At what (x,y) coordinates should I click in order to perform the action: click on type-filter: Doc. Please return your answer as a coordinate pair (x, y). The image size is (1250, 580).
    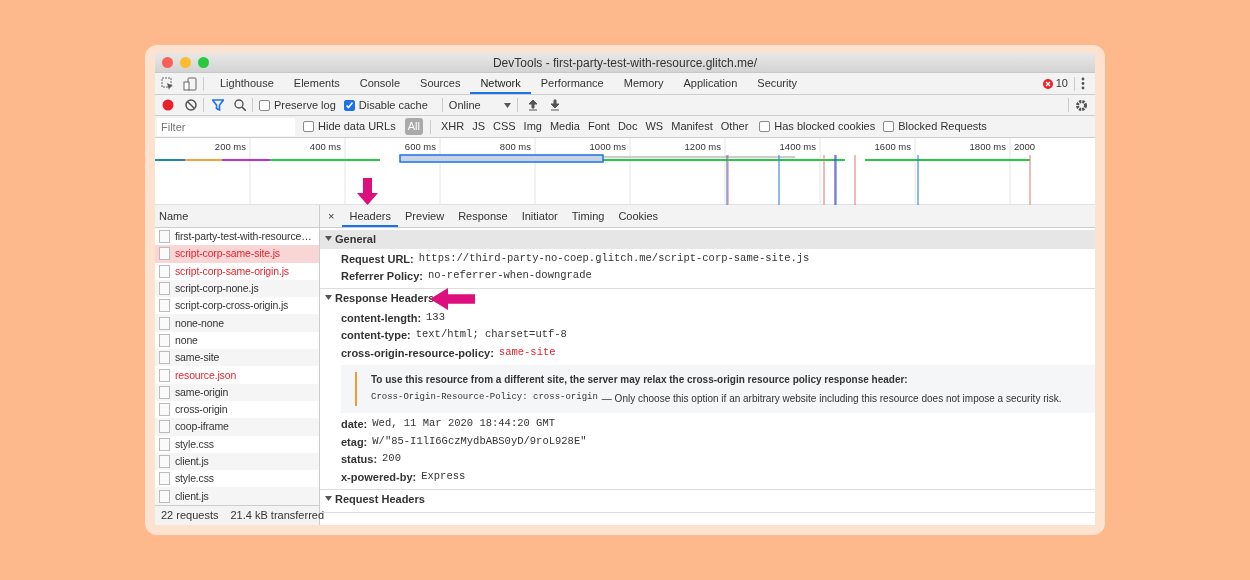
    Looking at the image, I should click on (627, 126).